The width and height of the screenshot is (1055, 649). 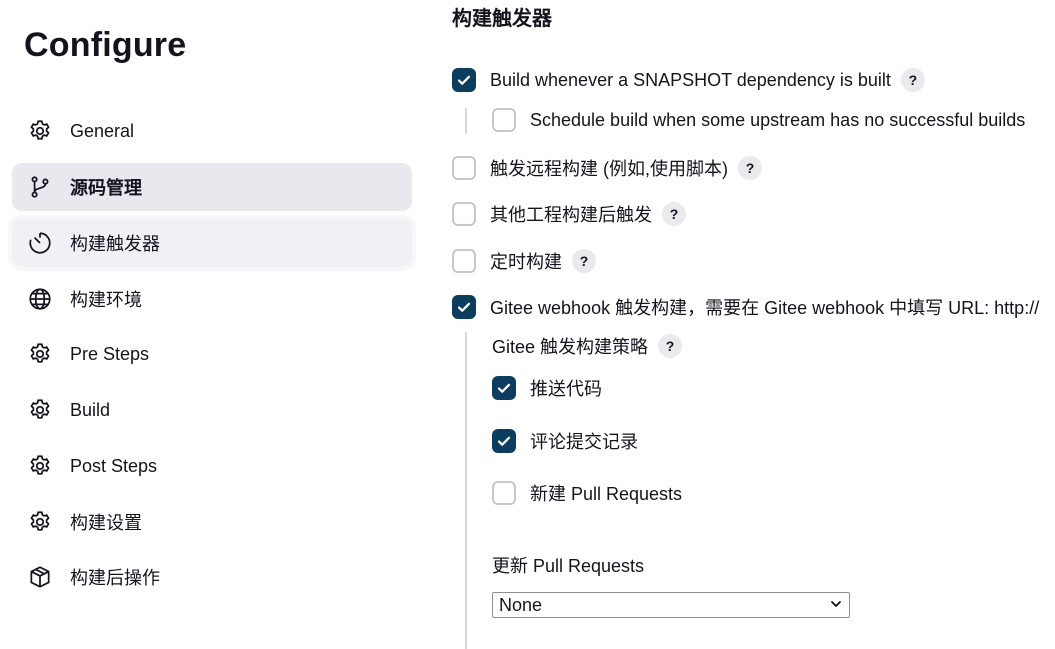 I want to click on sidebar-item-label: Pre Steps, so click(x=110, y=353).